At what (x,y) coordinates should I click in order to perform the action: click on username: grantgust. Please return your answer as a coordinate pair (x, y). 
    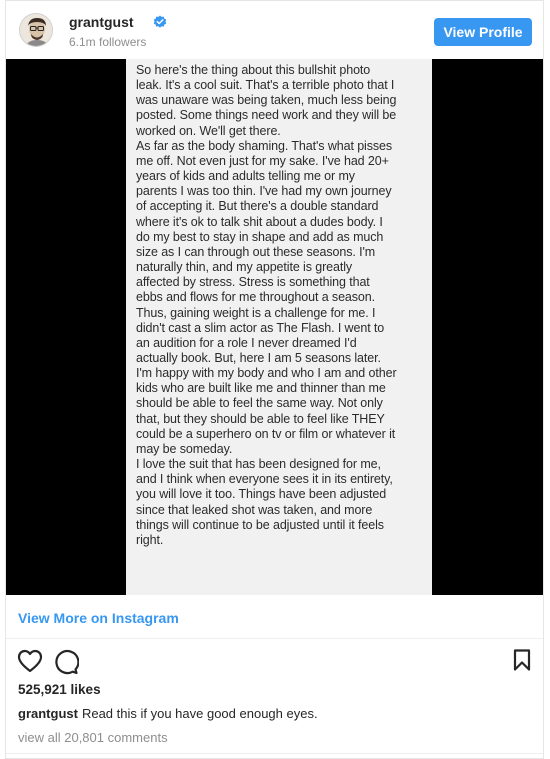
    Looking at the image, I should click on (101, 22).